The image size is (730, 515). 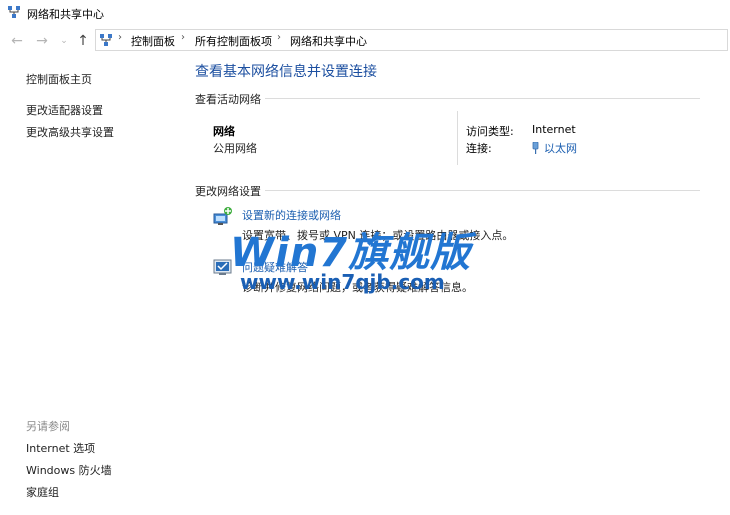 I want to click on ethernet-connection-link: 以太网, so click(x=554, y=148).